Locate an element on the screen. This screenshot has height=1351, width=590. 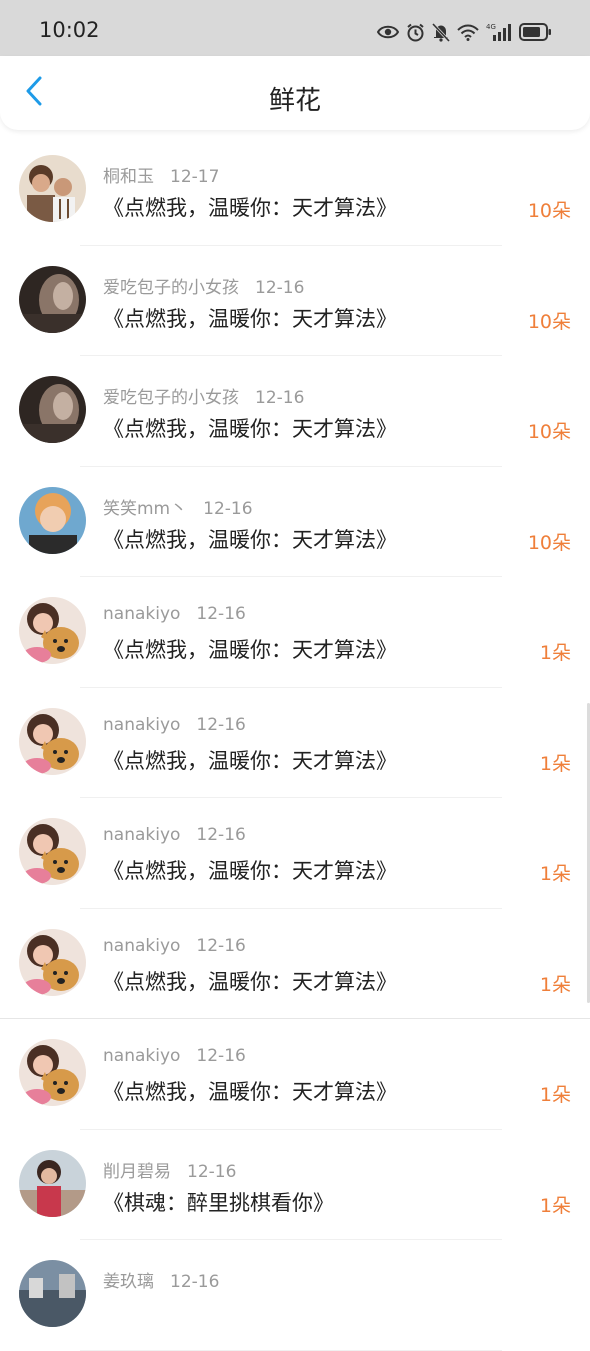
book-title: 《棋魂：醉里挑棋看你》 is located at coordinates (218, 1202).